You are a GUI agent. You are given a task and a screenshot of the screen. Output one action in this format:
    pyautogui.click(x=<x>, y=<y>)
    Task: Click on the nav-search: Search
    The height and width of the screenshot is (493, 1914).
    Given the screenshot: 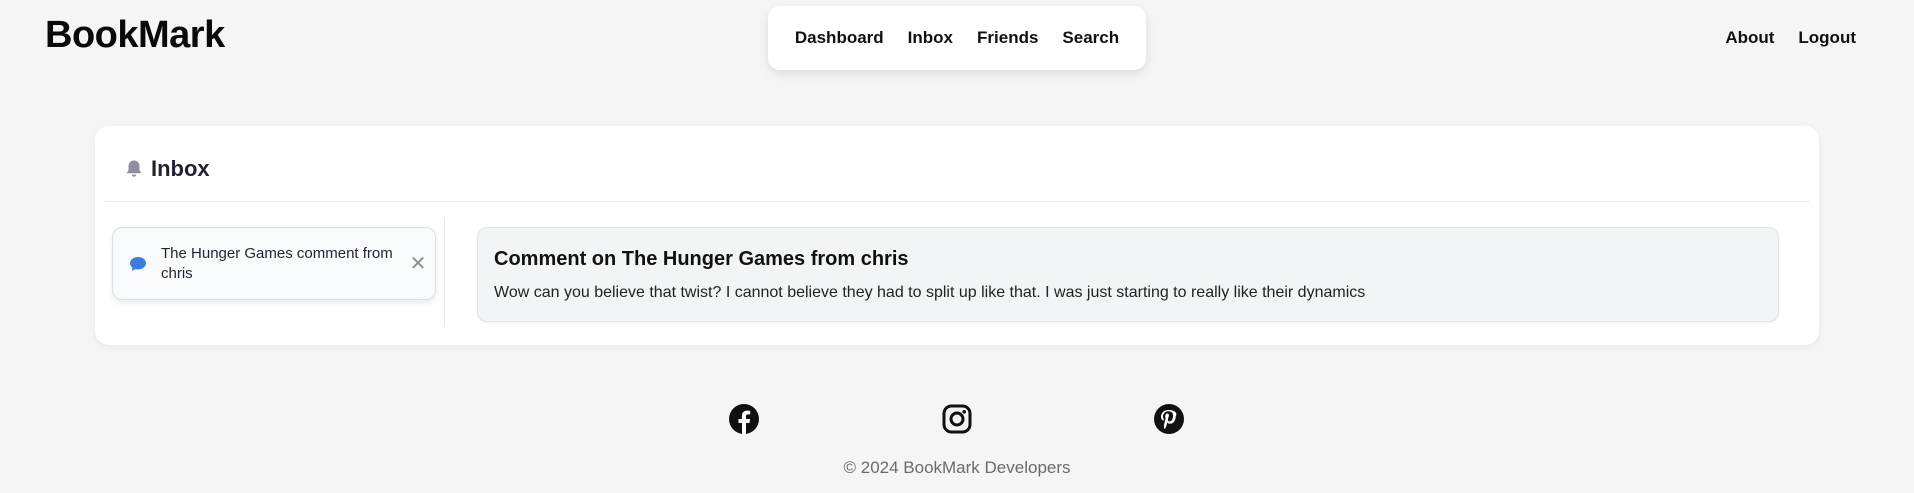 What is the action you would take?
    pyautogui.click(x=1090, y=38)
    